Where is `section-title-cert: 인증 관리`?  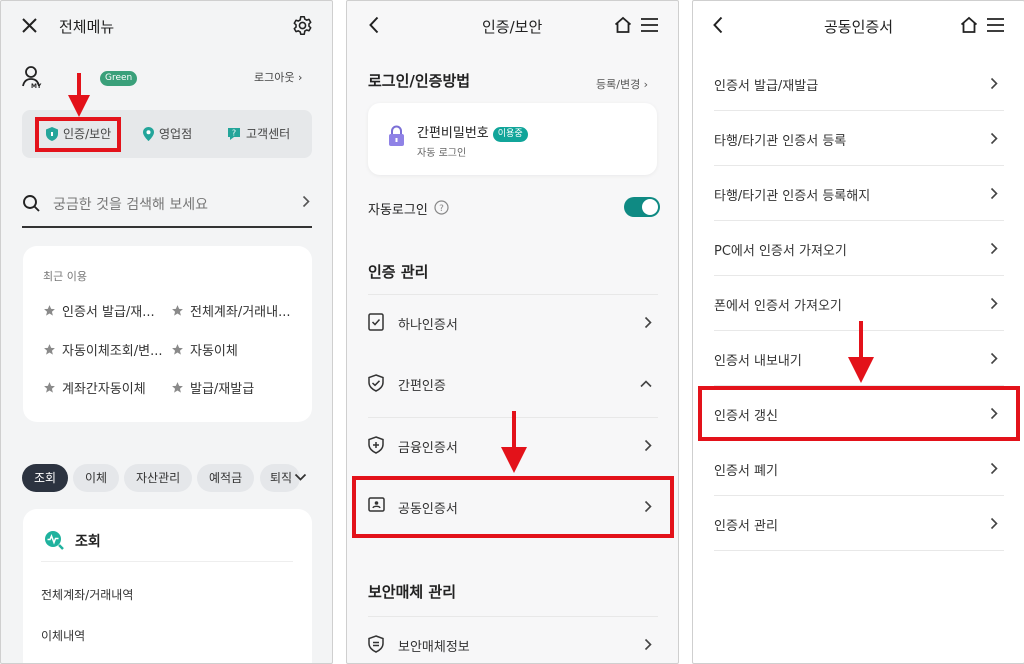
section-title-cert: 인증 관리 is located at coordinates (398, 272).